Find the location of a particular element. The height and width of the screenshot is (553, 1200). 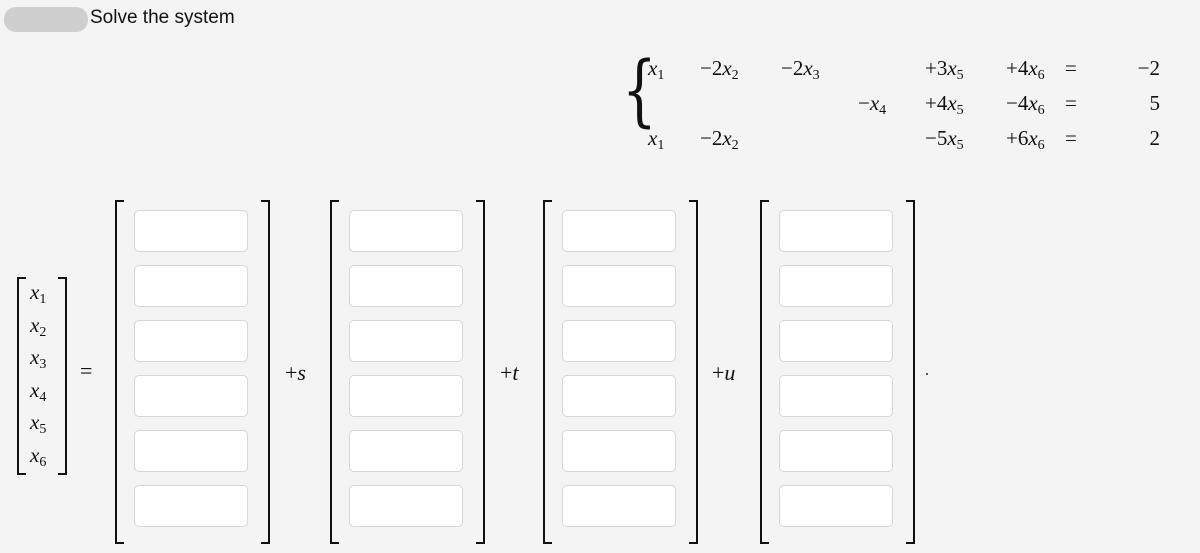

vector-particular-entry-5-input is located at coordinates (191, 451).